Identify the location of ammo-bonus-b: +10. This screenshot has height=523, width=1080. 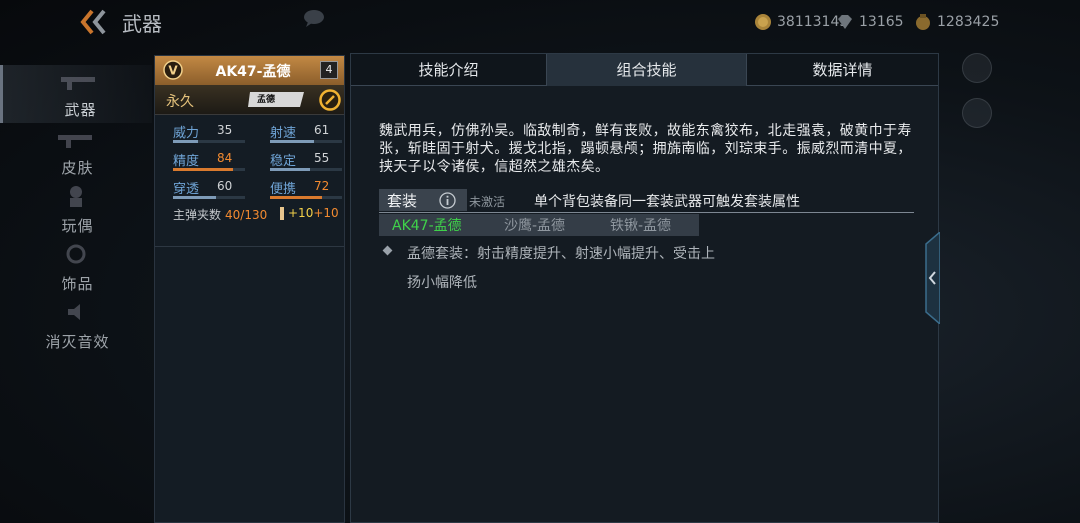
(326, 213).